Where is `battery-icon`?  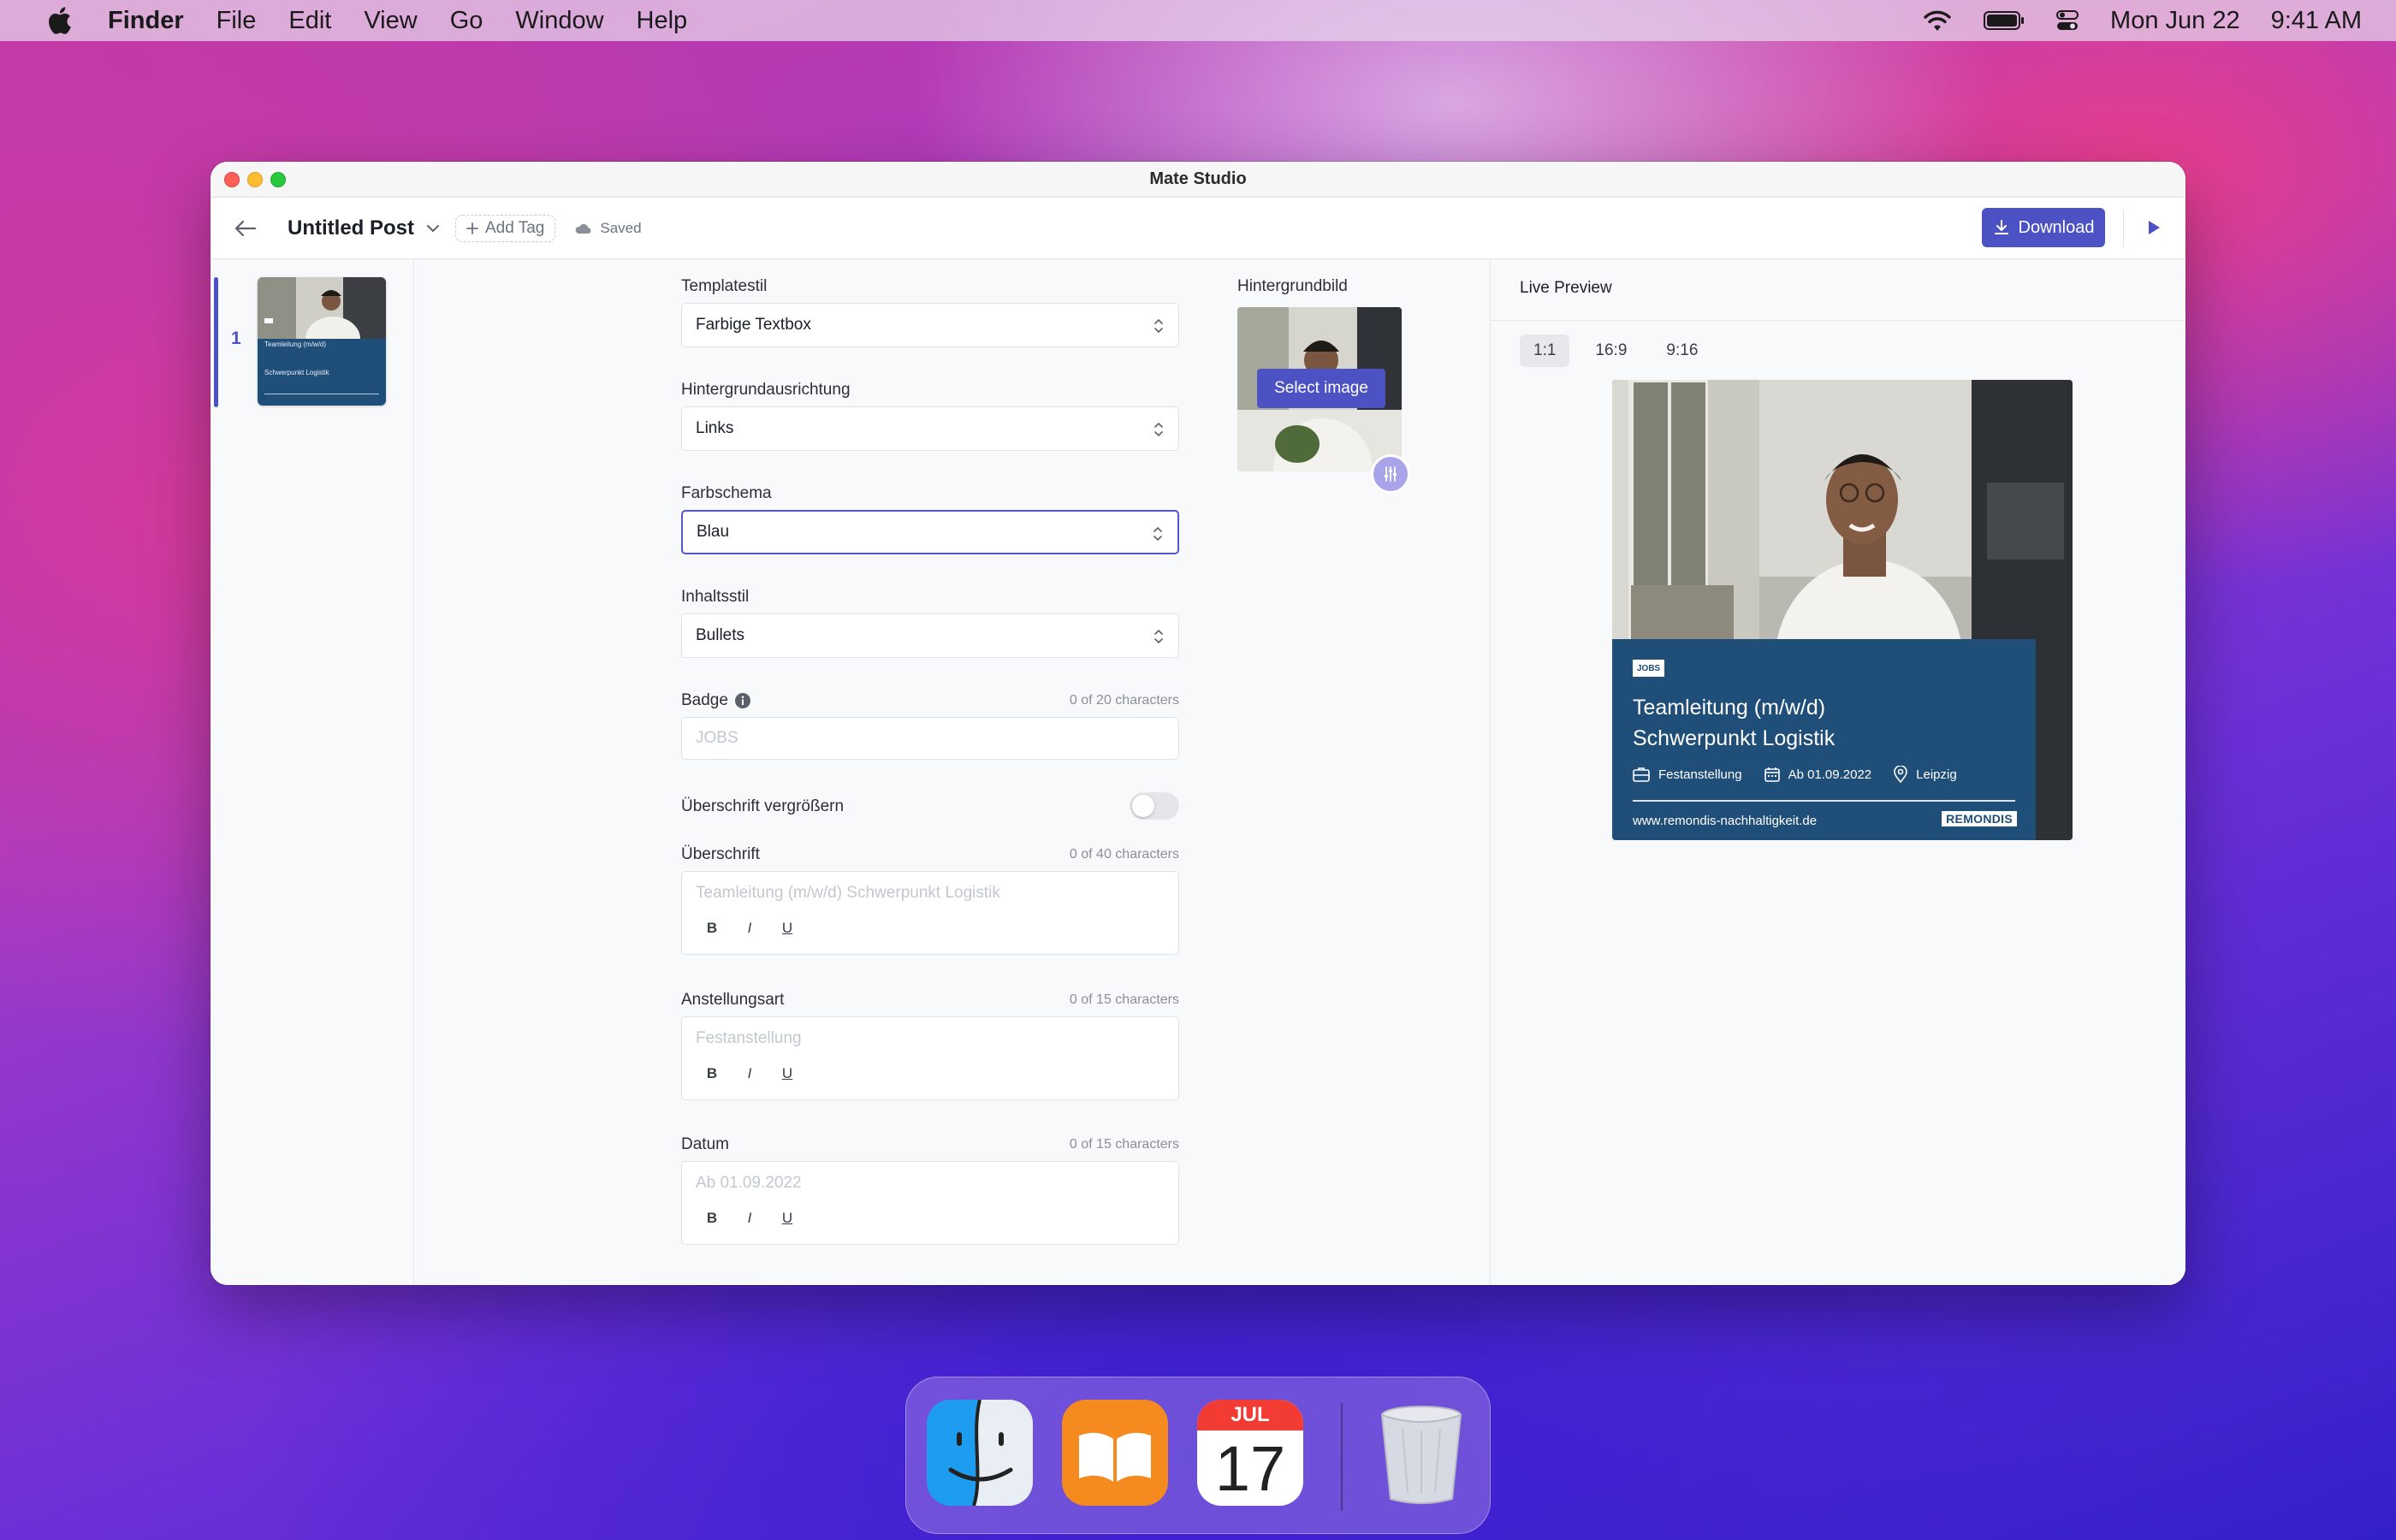
battery-icon is located at coordinates (2005, 20).